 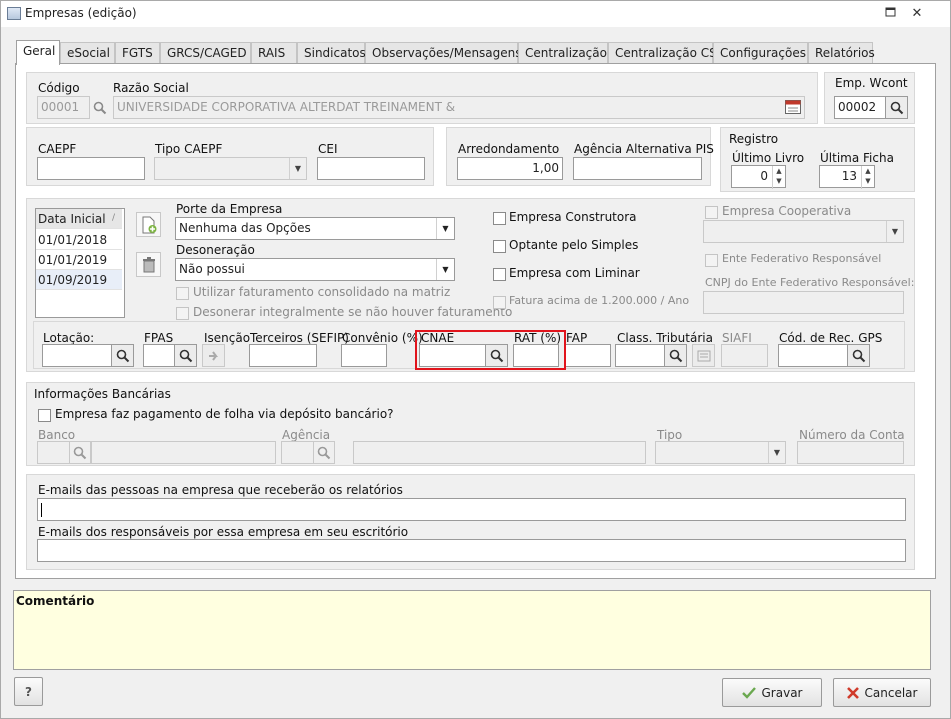 What do you see at coordinates (637, 168) in the screenshot?
I see `agencia-pis-field` at bounding box center [637, 168].